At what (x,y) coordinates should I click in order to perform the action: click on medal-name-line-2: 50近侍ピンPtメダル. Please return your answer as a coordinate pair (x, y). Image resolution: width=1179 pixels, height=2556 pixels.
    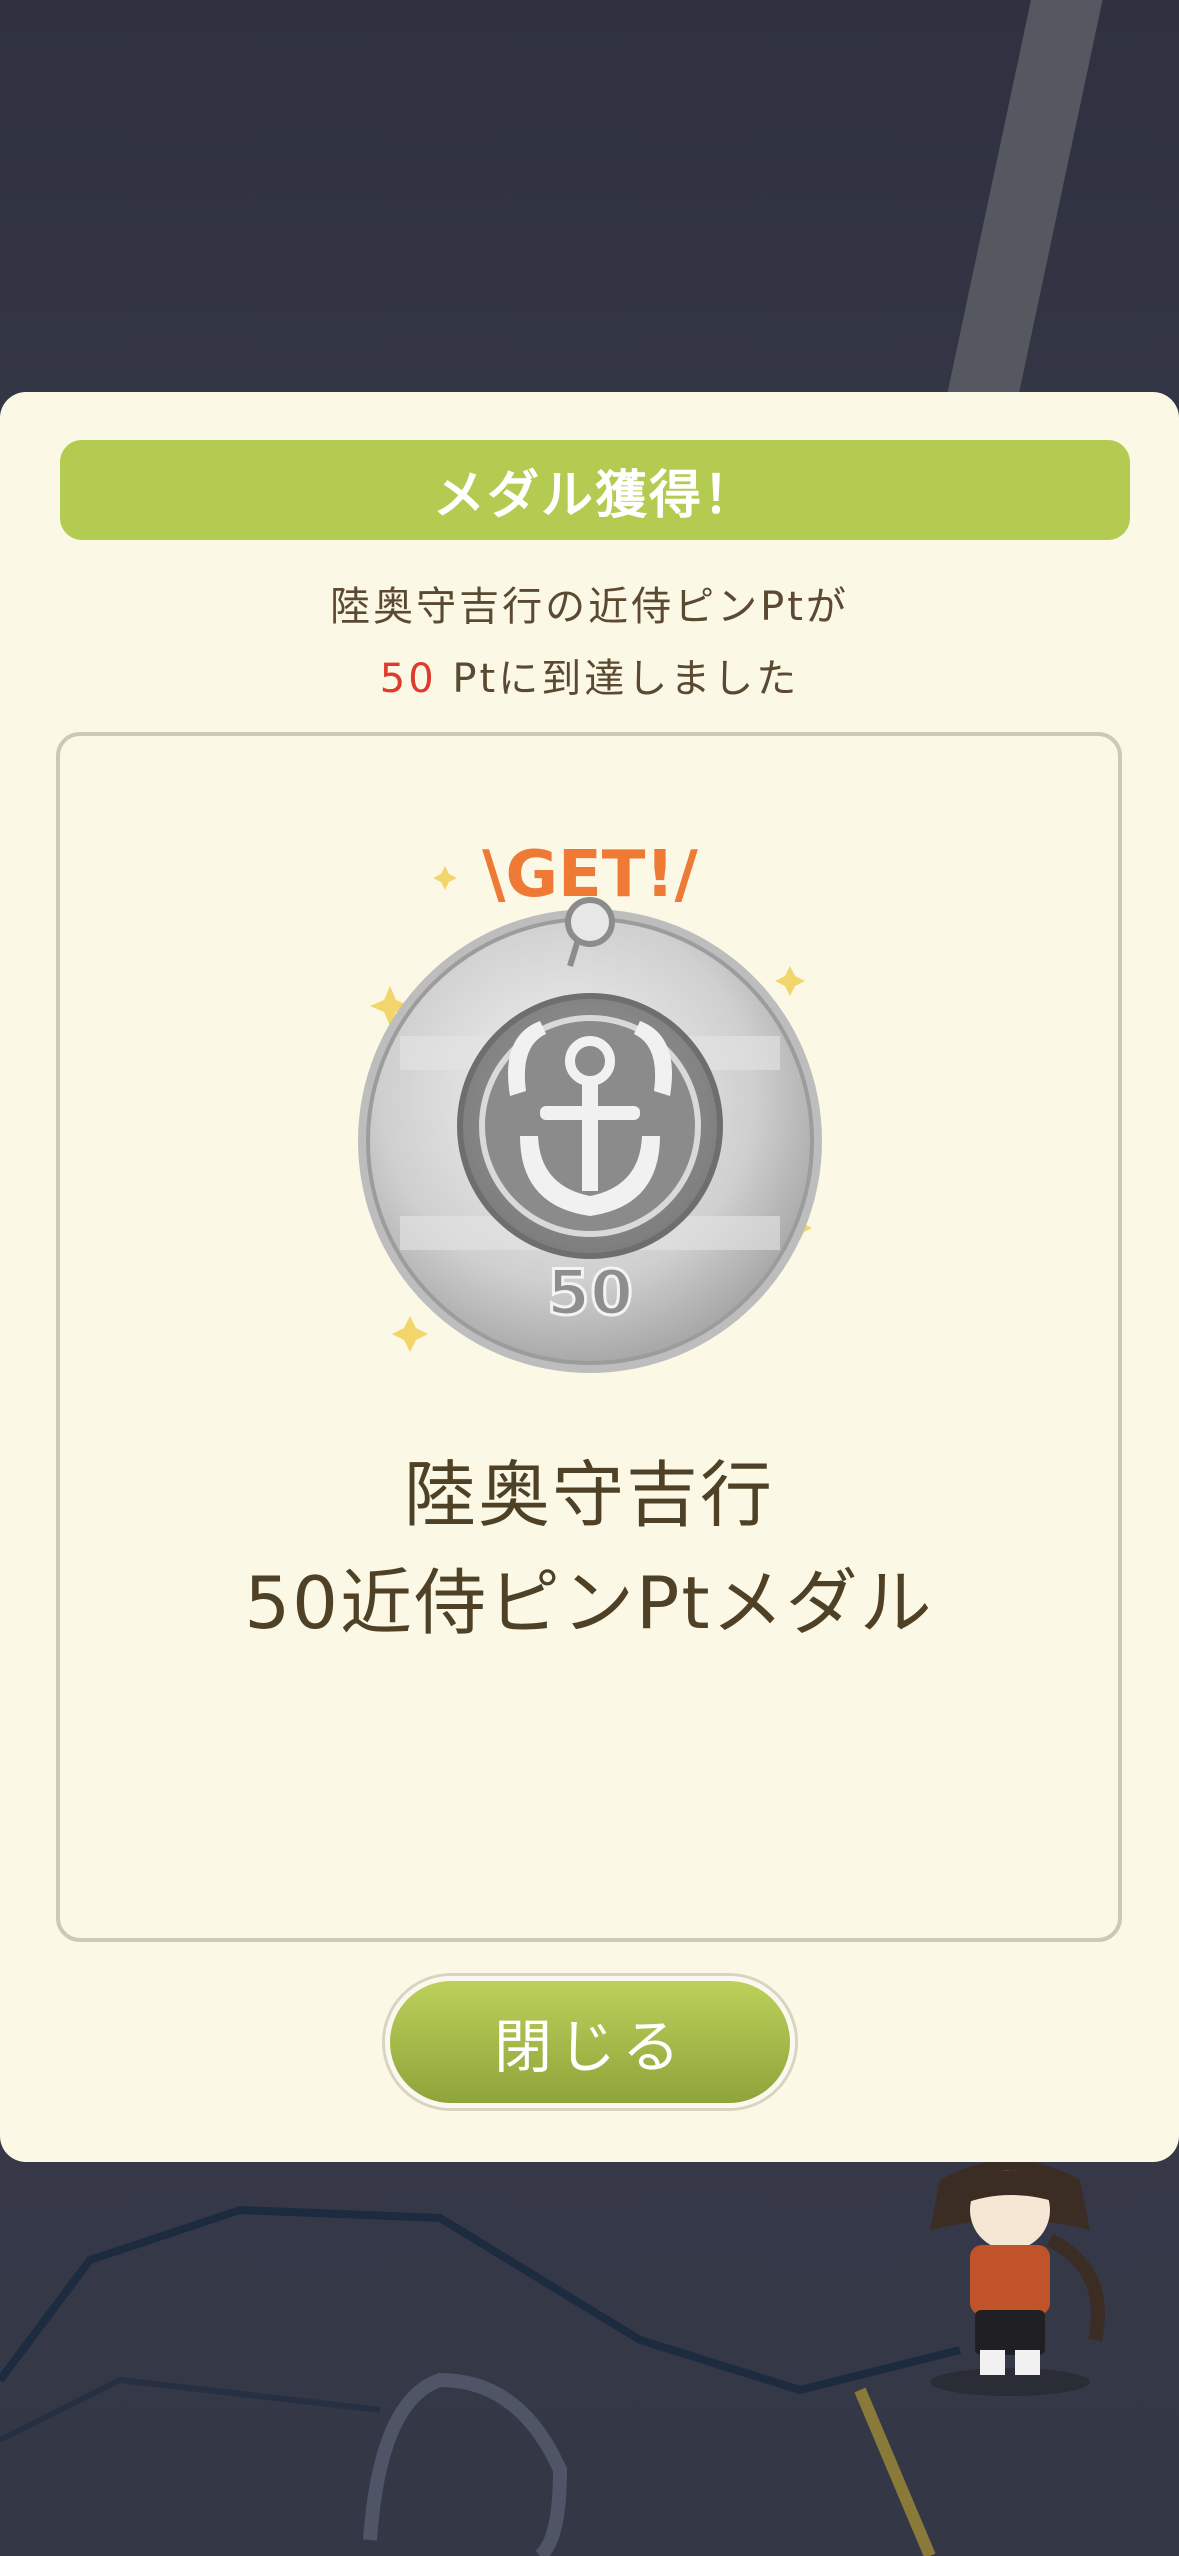
    Looking at the image, I should click on (589, 1603).